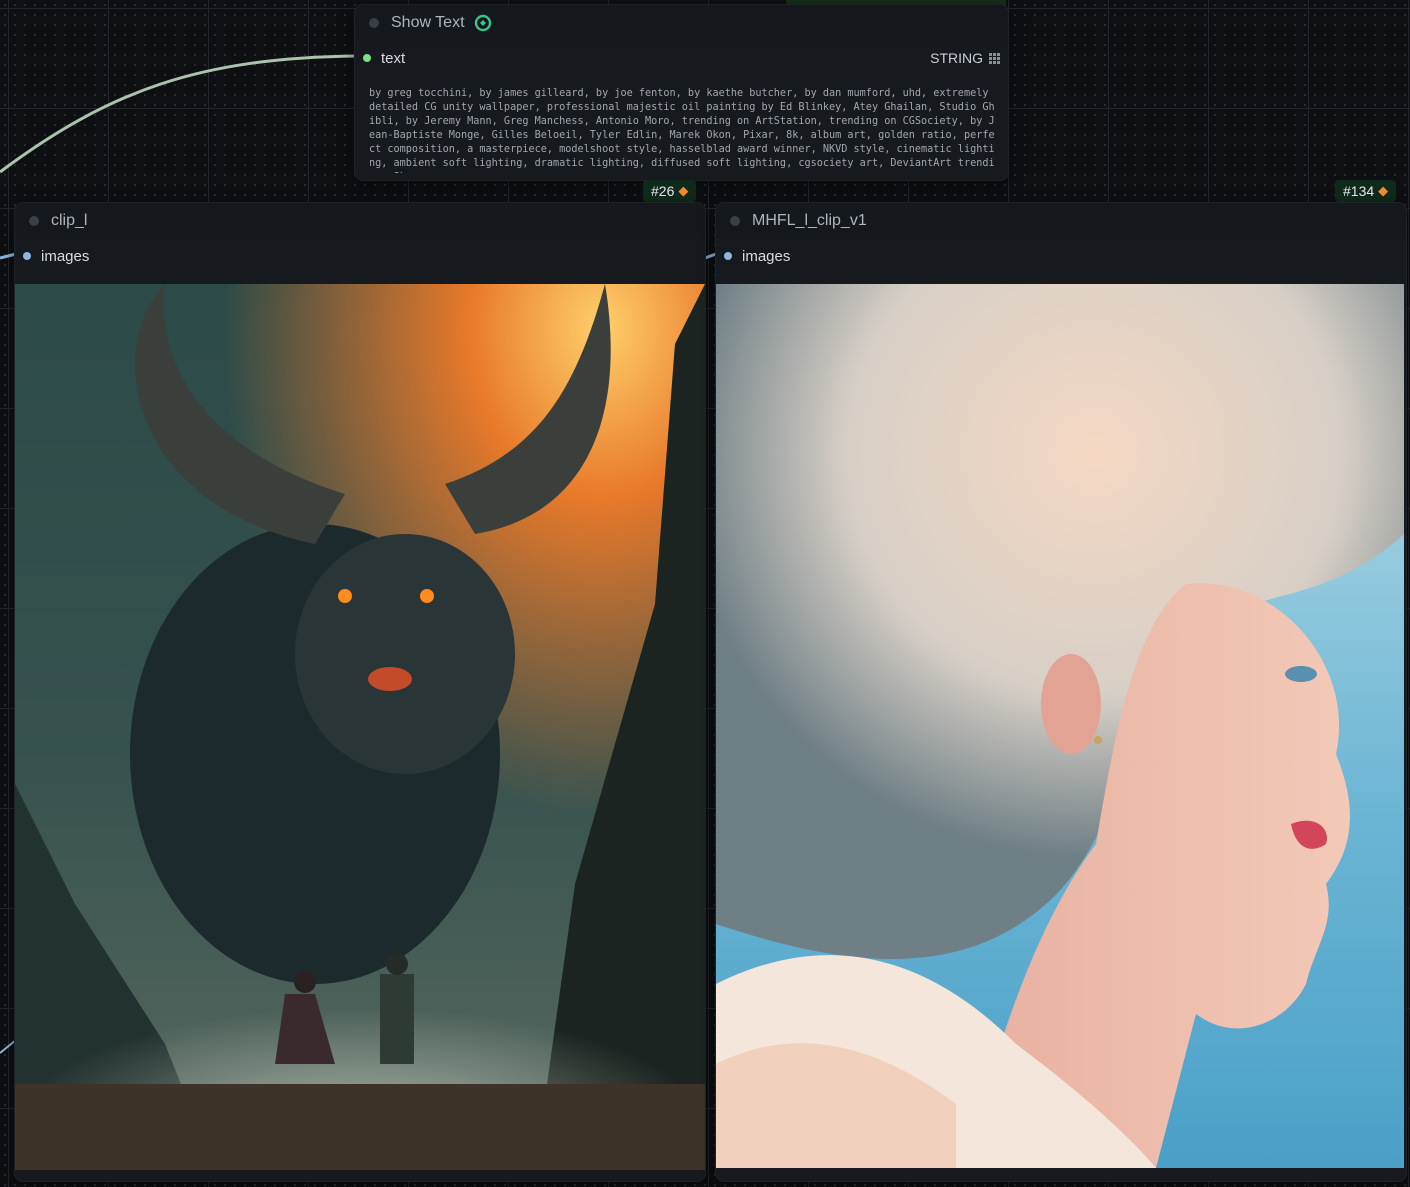 The width and height of the screenshot is (1410, 1187). What do you see at coordinates (710, 256) in the screenshot?
I see `images-wire-right` at bounding box center [710, 256].